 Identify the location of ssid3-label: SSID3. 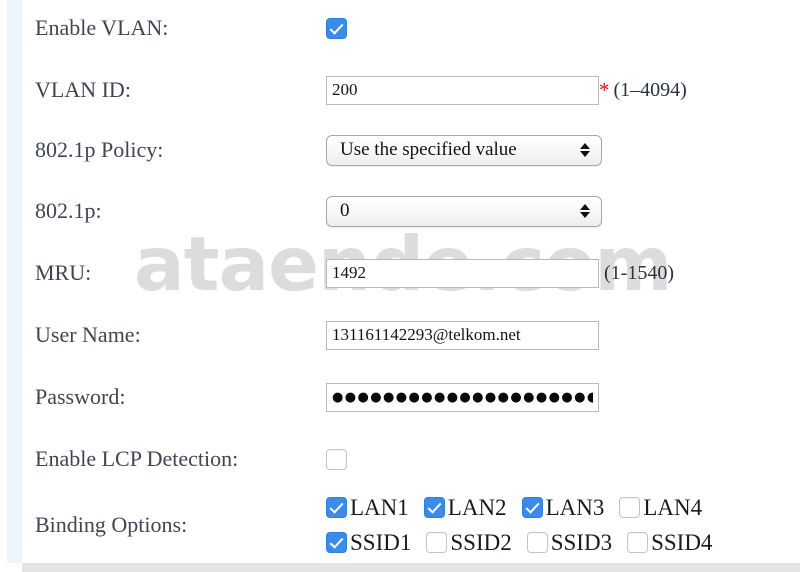
(581, 542).